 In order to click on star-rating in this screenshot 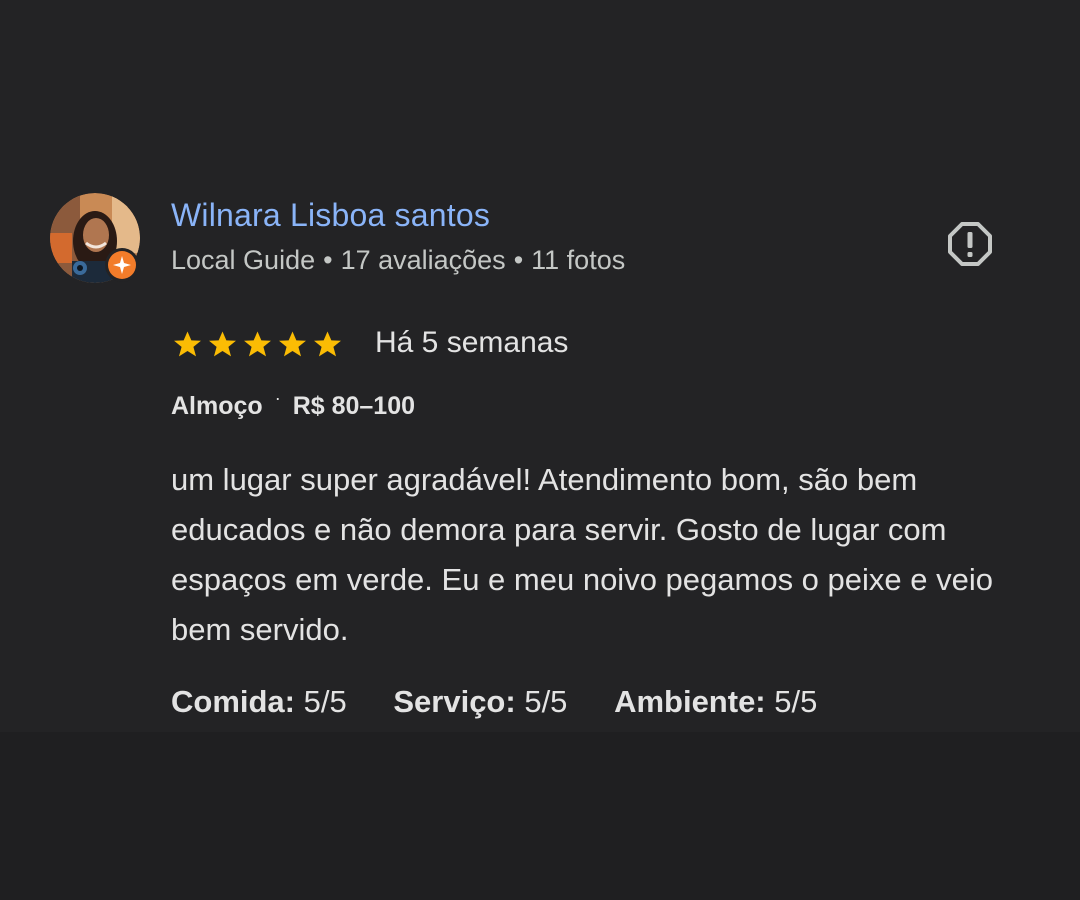, I will do `click(257, 344)`.